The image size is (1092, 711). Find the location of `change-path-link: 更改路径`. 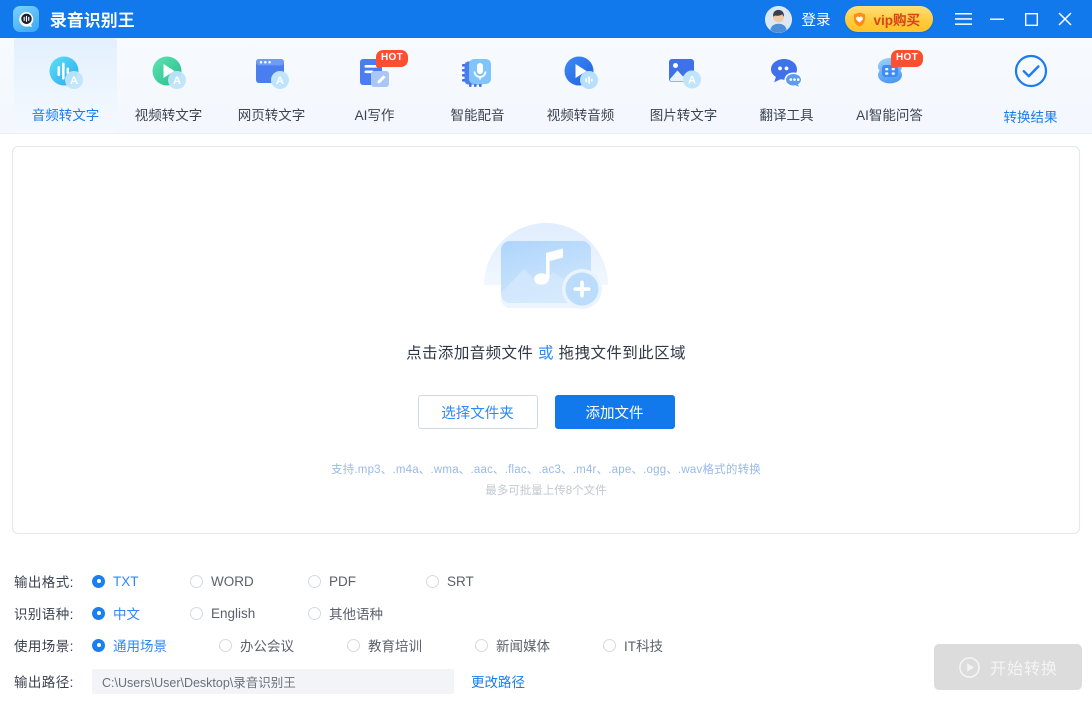

change-path-link: 更改路径 is located at coordinates (498, 681).